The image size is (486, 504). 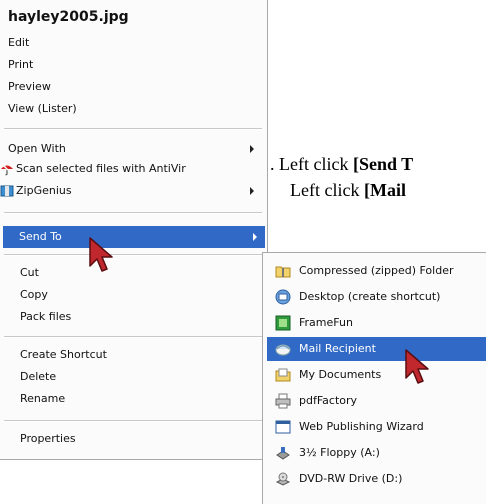 What do you see at coordinates (131, 399) in the screenshot?
I see `menu-item-rename: Rename` at bounding box center [131, 399].